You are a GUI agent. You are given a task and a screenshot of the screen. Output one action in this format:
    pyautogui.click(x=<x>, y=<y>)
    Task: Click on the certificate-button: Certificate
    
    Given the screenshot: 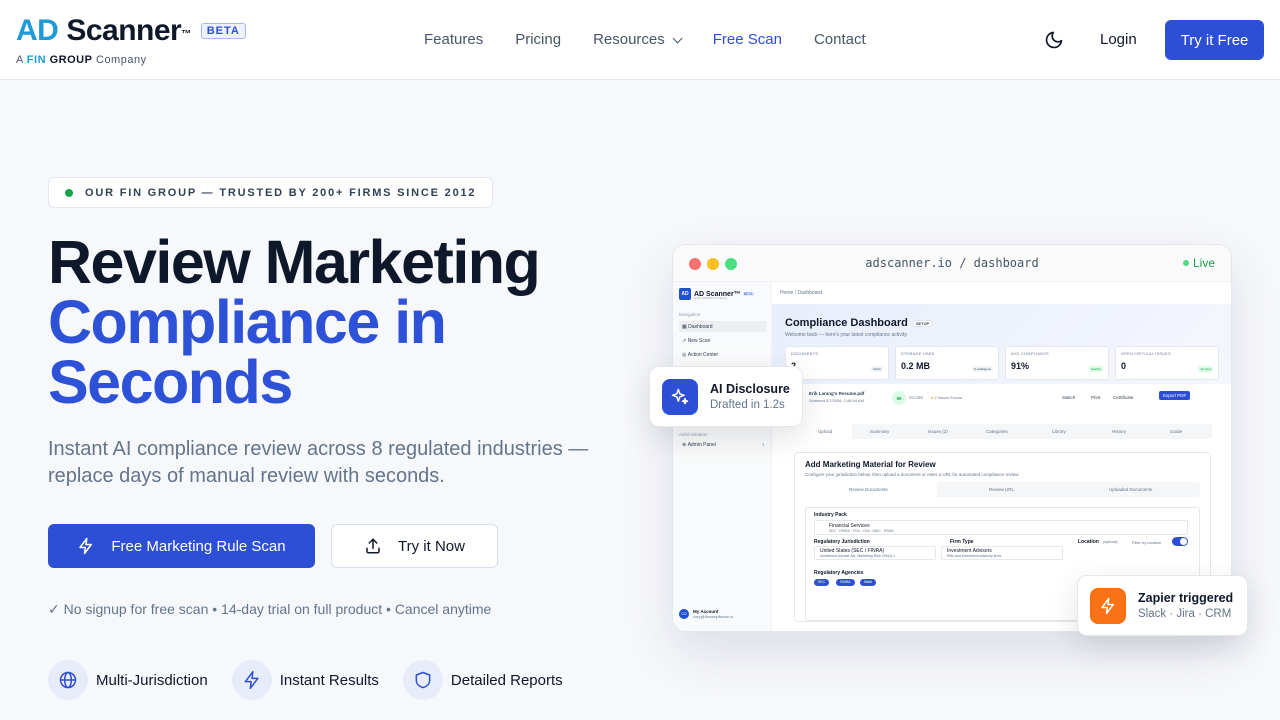 What is the action you would take?
    pyautogui.click(x=1123, y=397)
    